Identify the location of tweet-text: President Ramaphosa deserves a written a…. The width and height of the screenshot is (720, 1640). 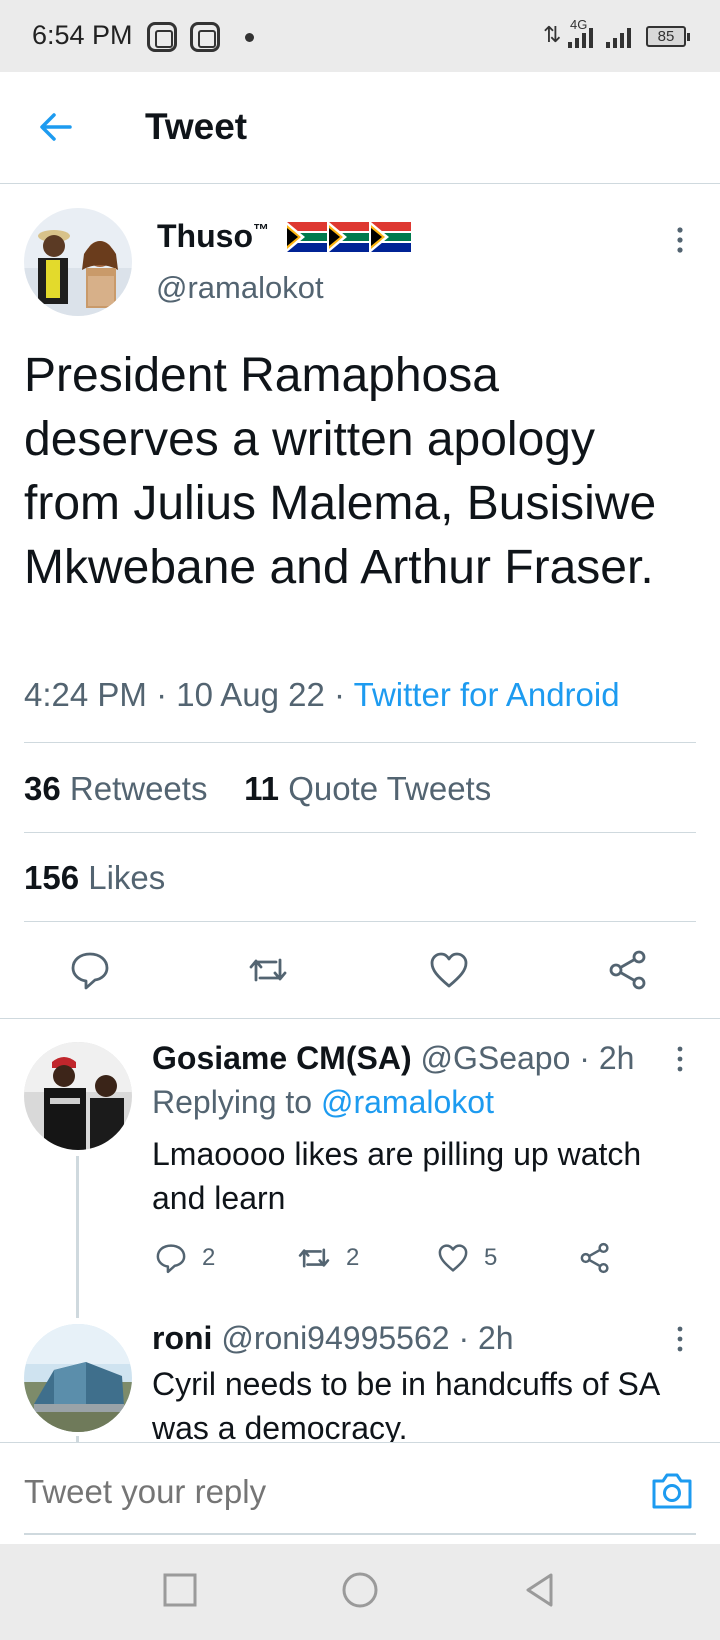
(340, 471).